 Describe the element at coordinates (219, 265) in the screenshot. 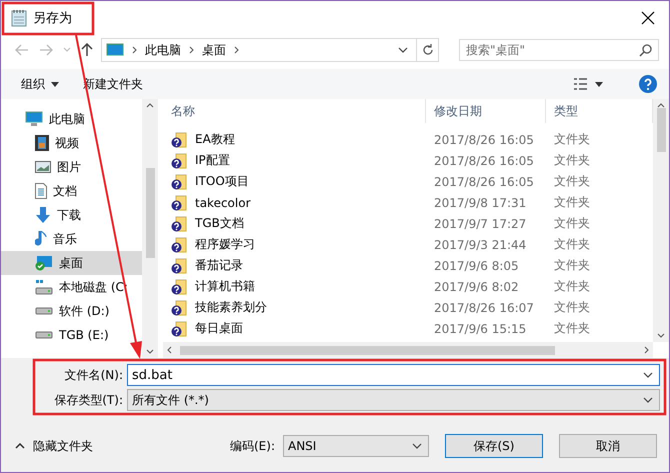

I see `file-name: 番茄记录` at that location.